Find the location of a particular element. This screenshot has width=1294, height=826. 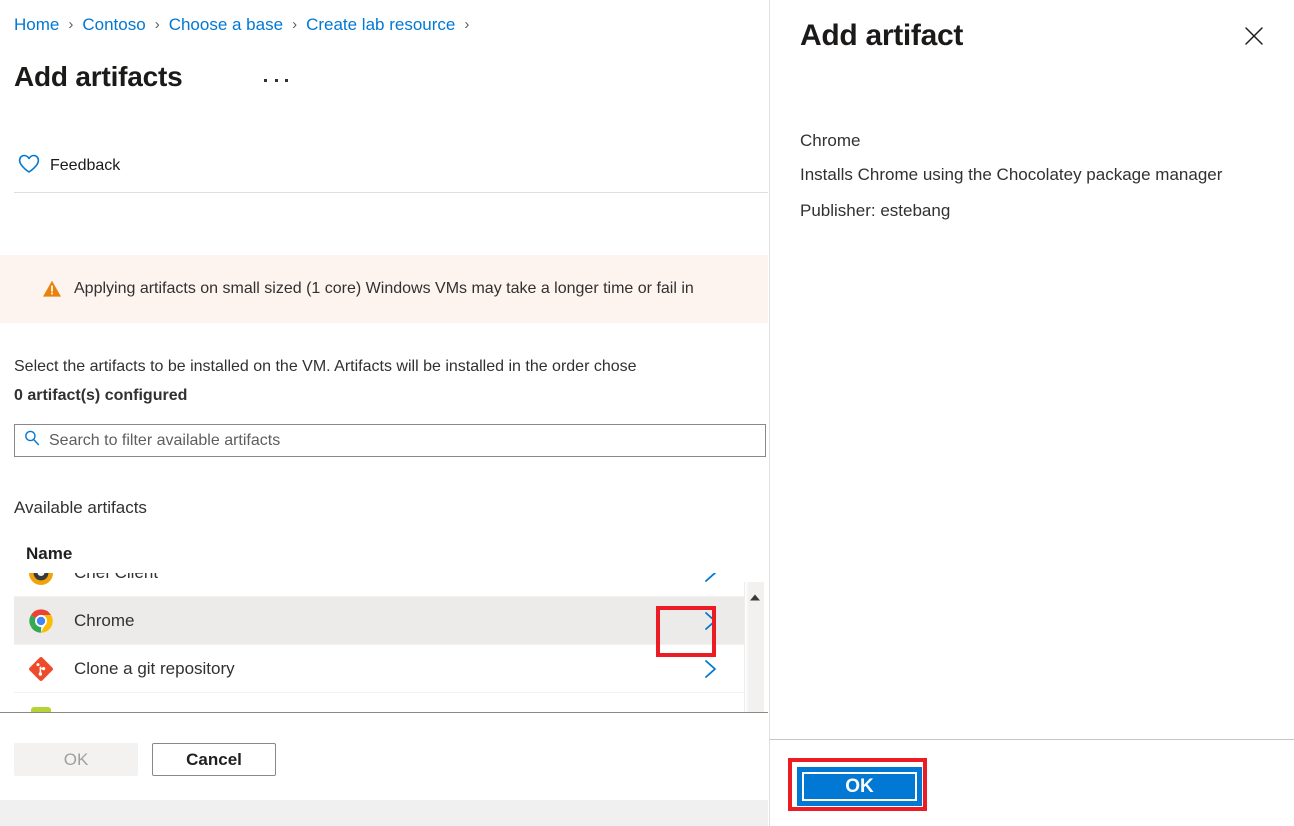

feedback-button: Feedback is located at coordinates (69, 166).